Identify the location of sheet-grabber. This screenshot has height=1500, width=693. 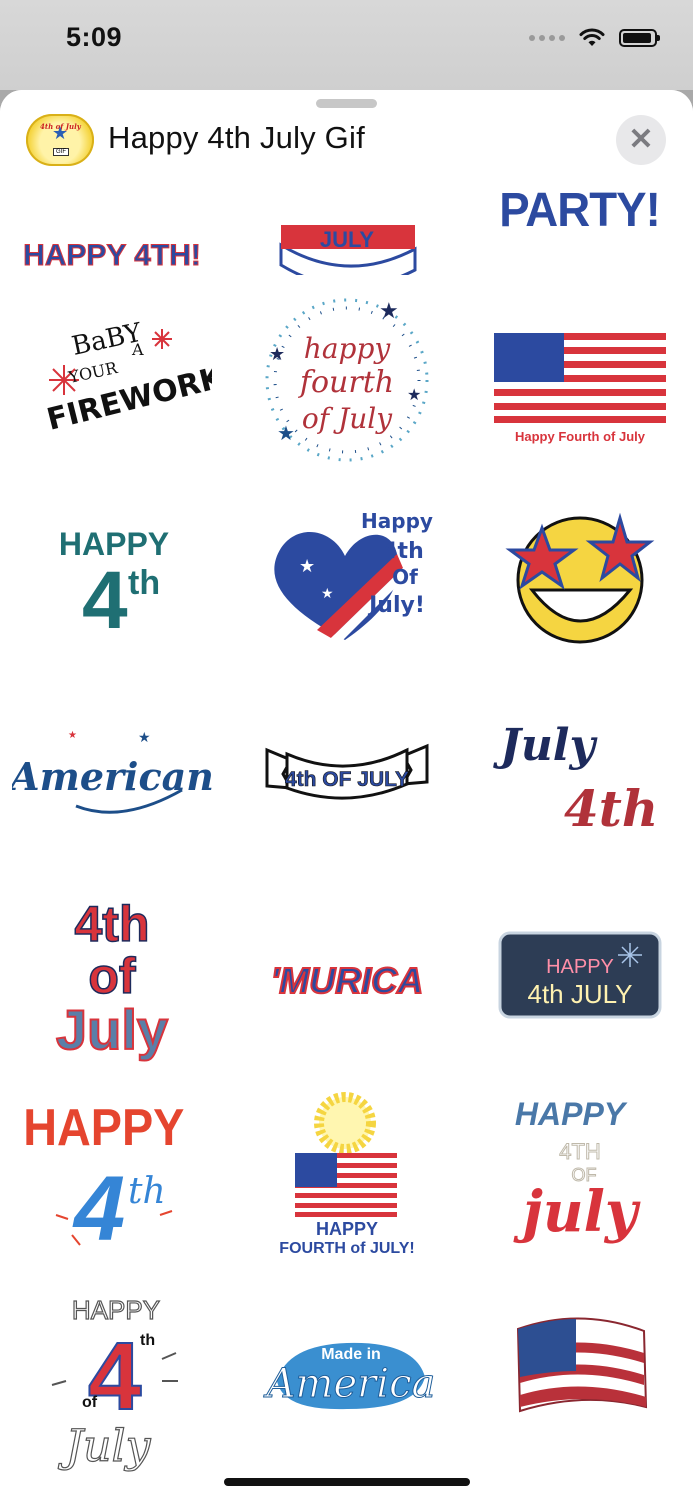
(346, 103).